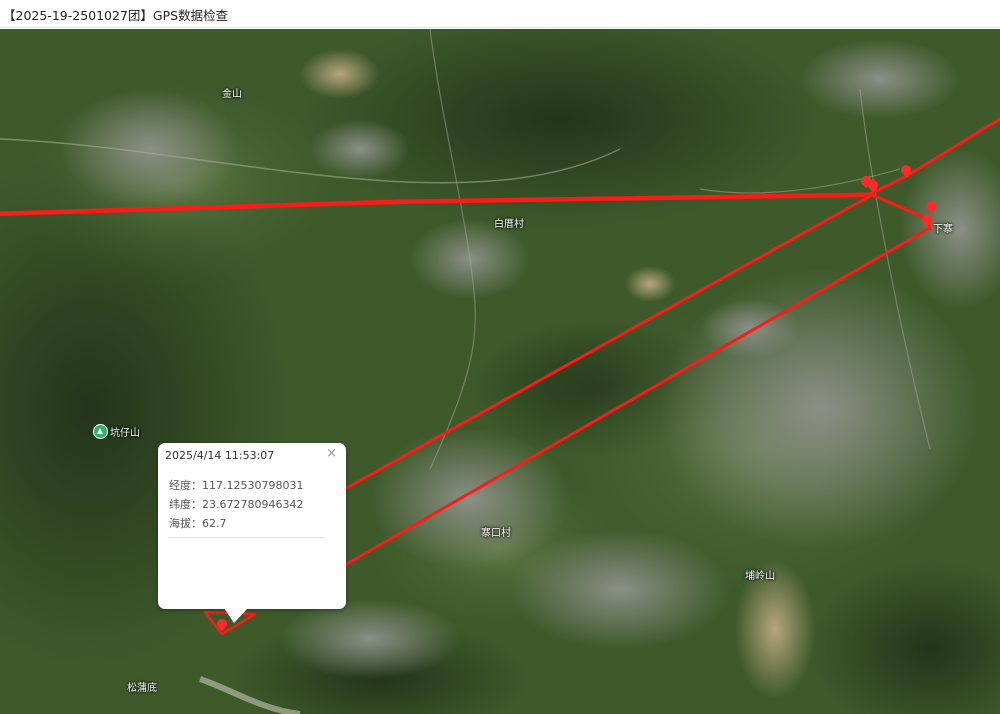  What do you see at coordinates (185, 485) in the screenshot?
I see `longitude-label: 经度：` at bounding box center [185, 485].